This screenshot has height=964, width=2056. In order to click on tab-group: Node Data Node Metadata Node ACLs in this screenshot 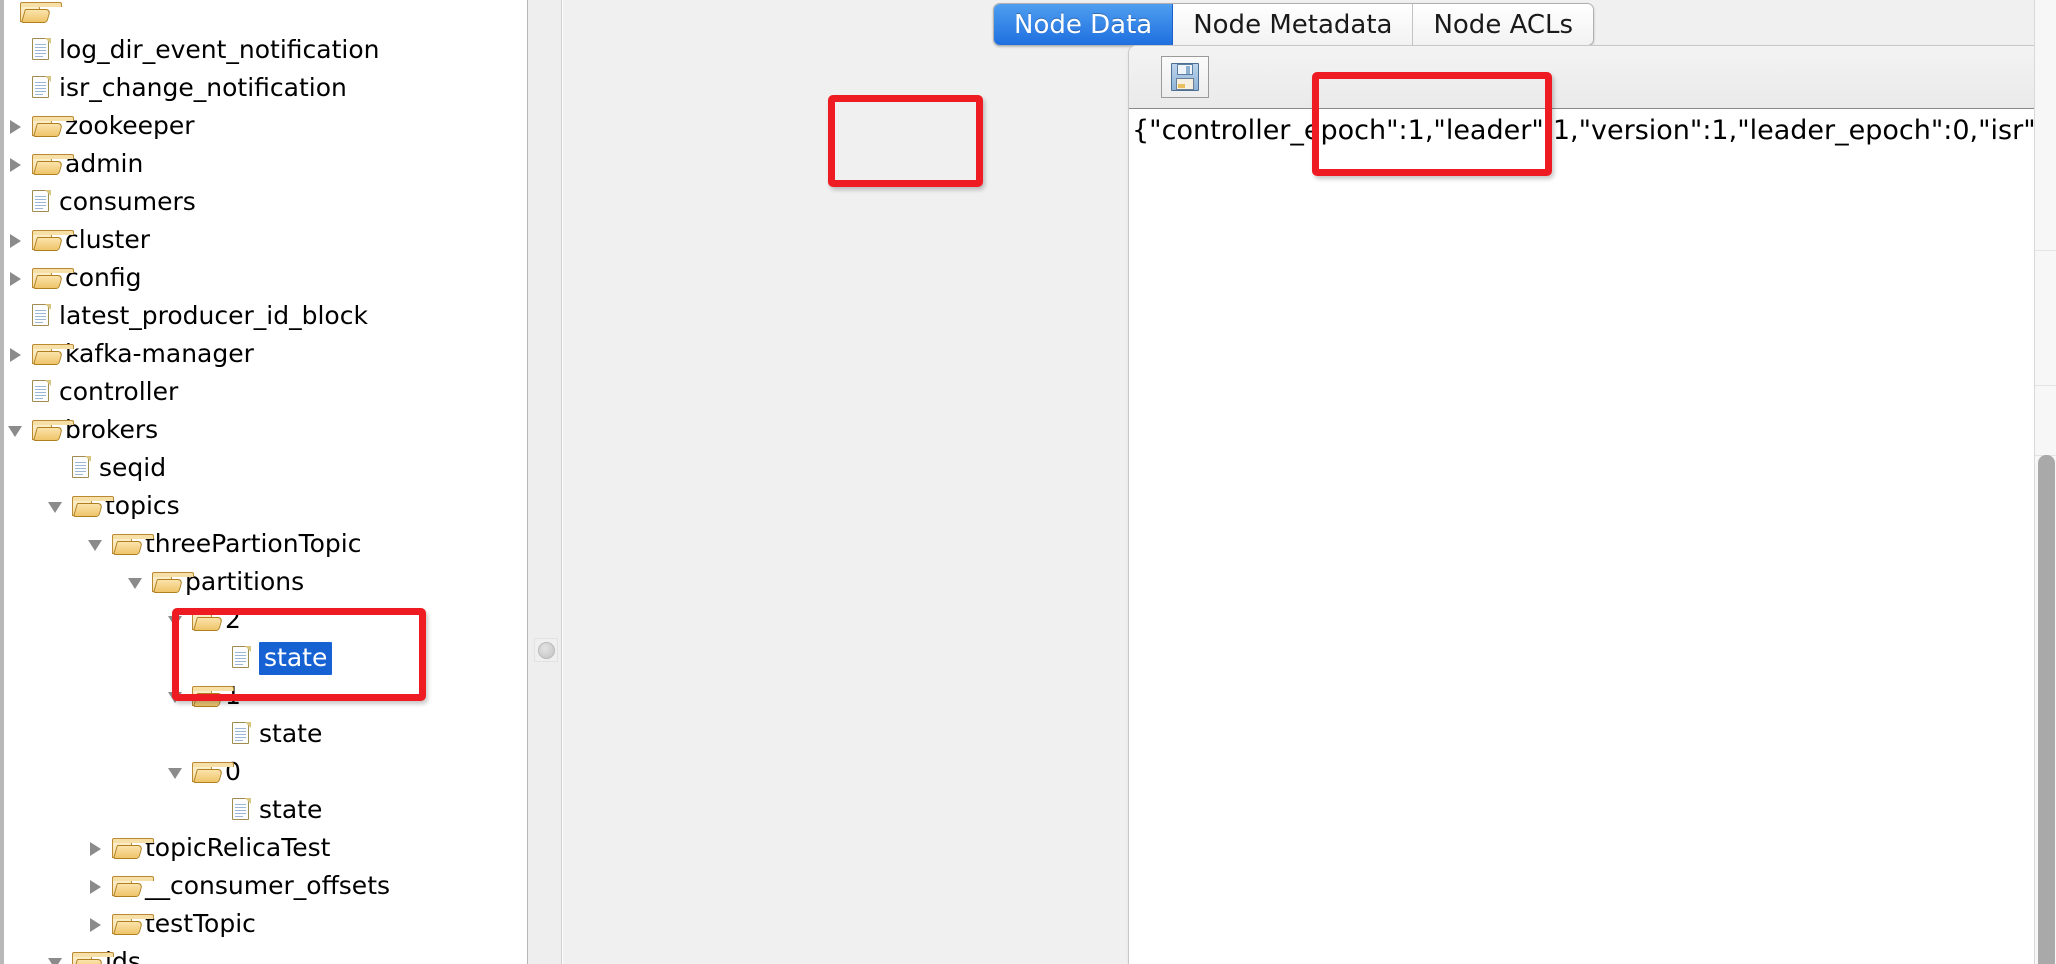, I will do `click(1294, 24)`.